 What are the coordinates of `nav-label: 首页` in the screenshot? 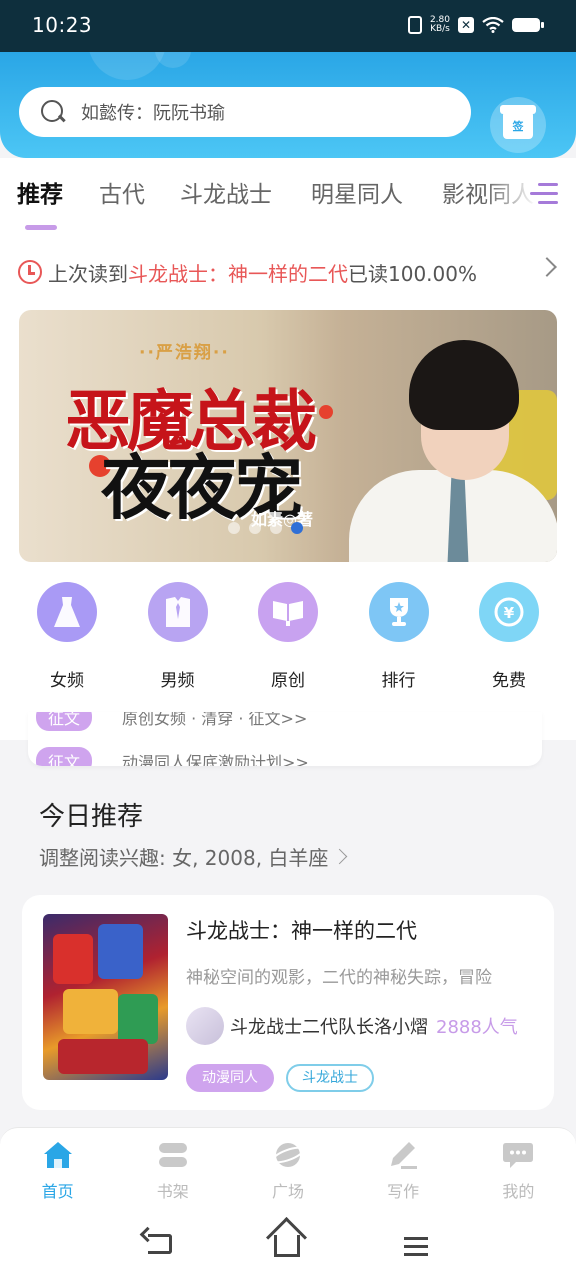 It's located at (57, 1191).